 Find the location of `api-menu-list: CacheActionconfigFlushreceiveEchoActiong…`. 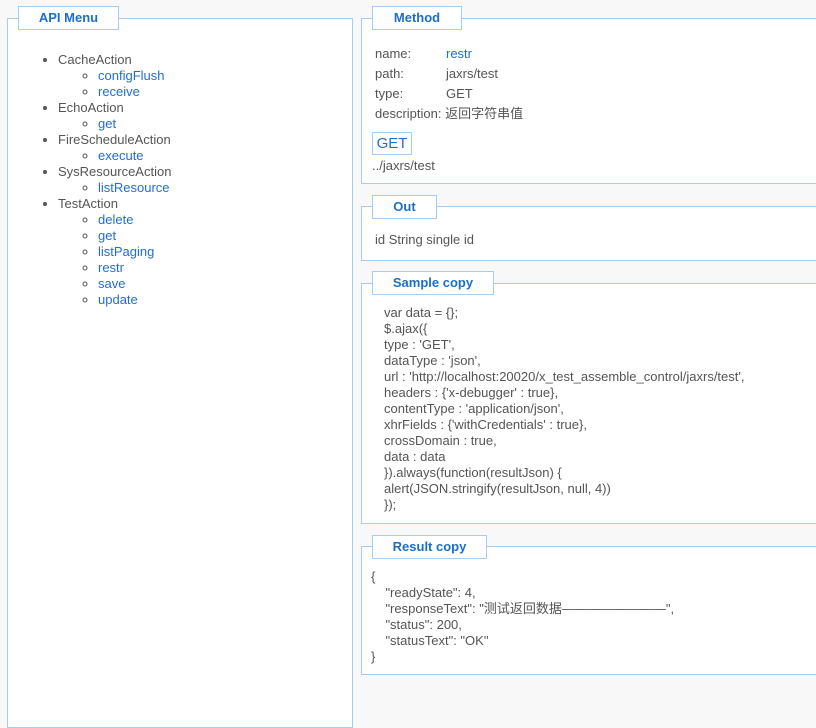

api-menu-list: CacheActionconfigFlushreceiveEchoActiong… is located at coordinates (105, 180).